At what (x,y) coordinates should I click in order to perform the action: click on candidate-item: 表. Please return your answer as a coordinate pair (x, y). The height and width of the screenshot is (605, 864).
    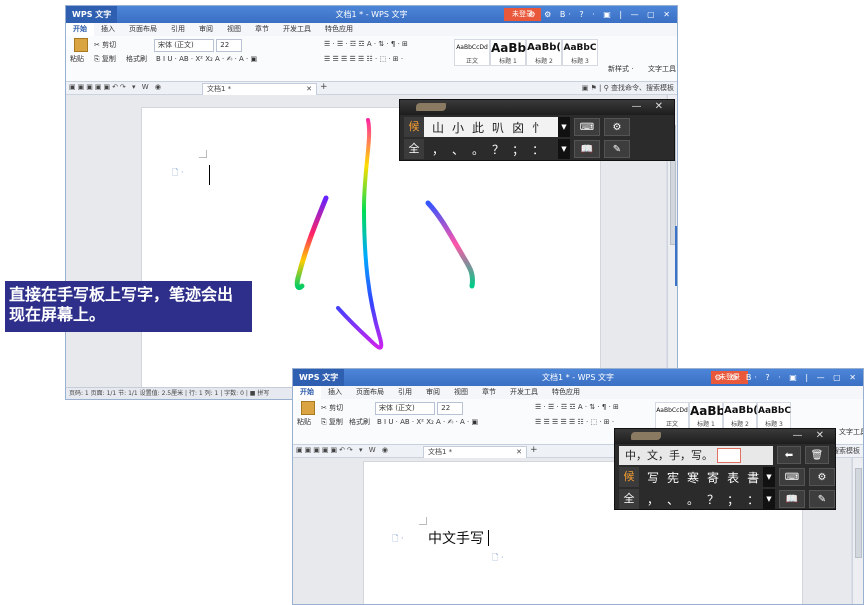
    Looking at the image, I should click on (733, 477).